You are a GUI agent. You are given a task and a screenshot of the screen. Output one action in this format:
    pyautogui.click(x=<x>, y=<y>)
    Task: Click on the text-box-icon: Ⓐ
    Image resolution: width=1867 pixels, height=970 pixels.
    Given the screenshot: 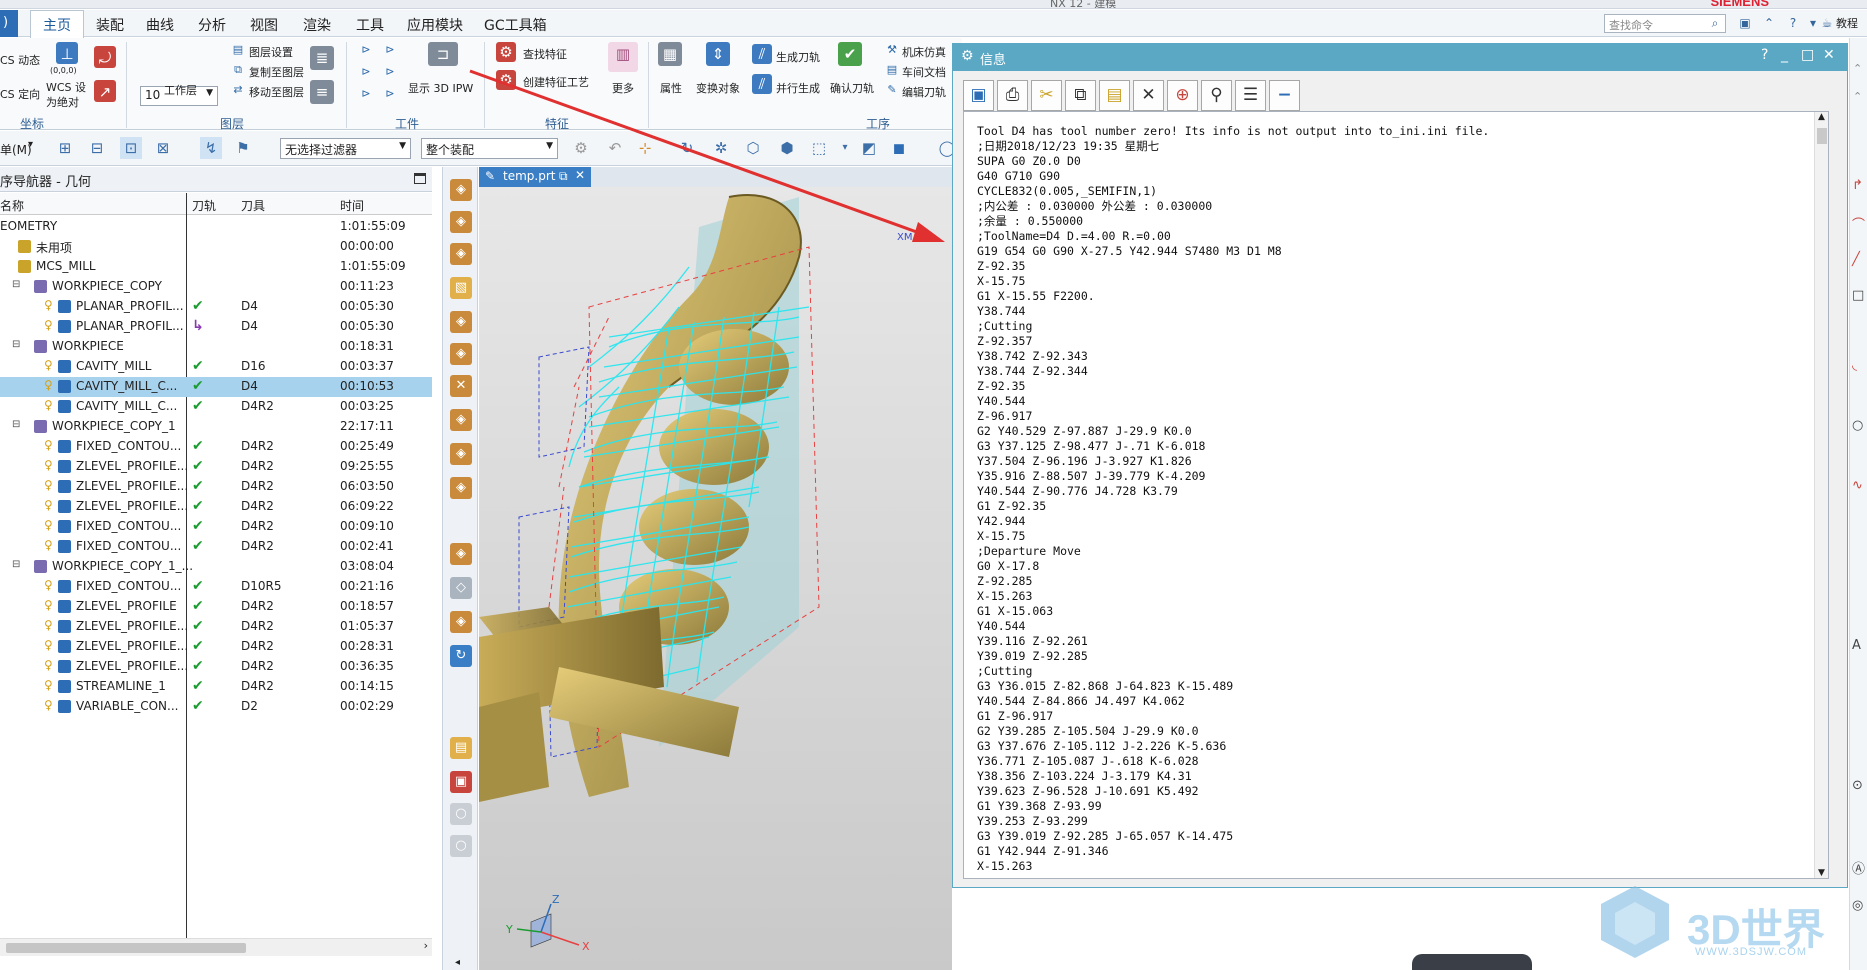 What is the action you would take?
    pyautogui.click(x=1858, y=867)
    